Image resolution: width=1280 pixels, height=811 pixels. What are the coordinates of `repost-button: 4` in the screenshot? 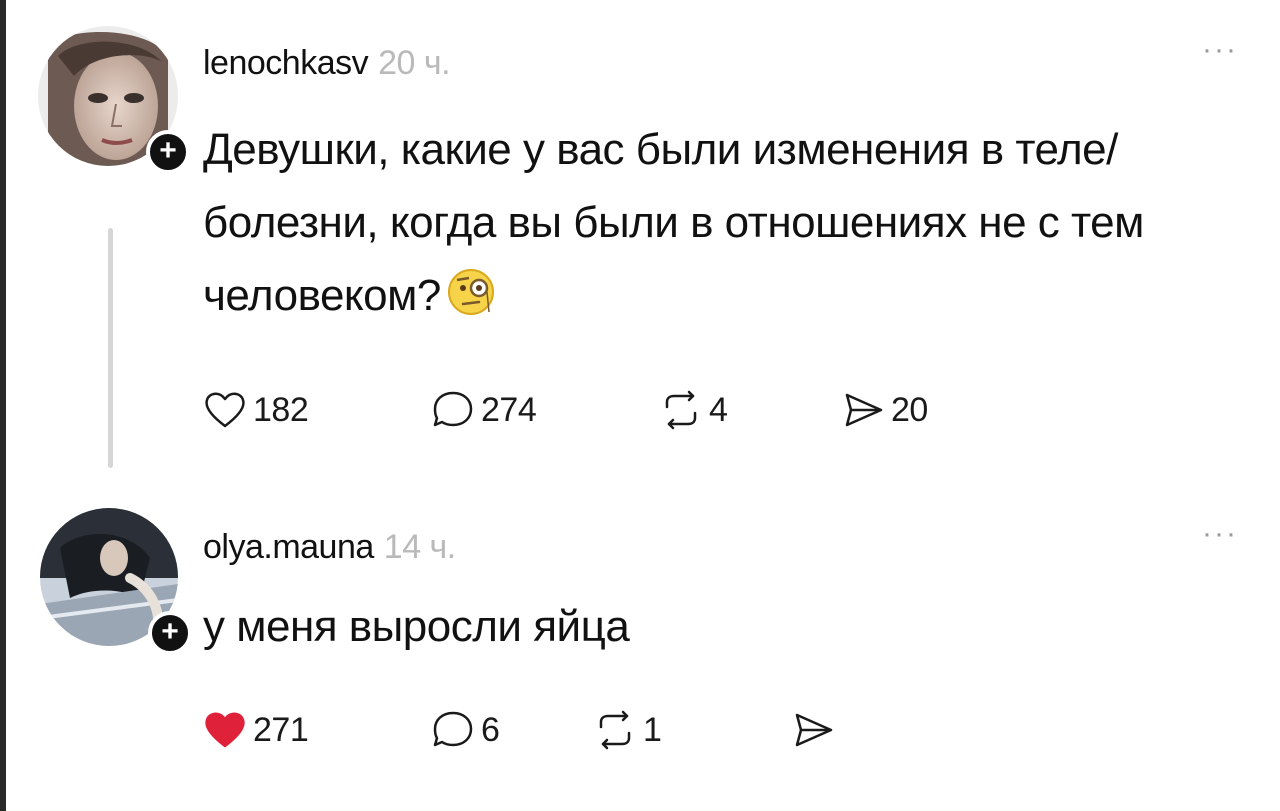 It's located at (693, 410).